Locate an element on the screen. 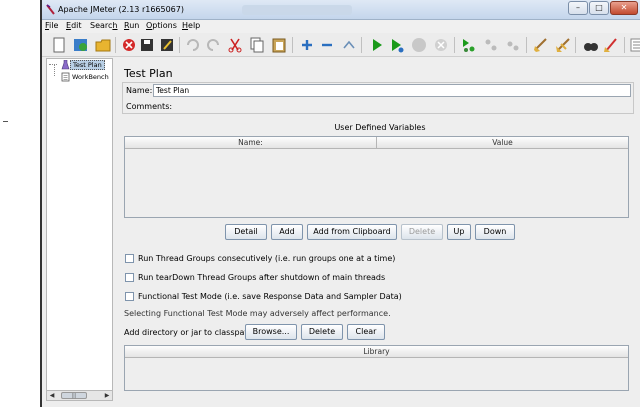 This screenshot has width=640, height=407. tree-item-label: WorkBench is located at coordinates (90, 77).